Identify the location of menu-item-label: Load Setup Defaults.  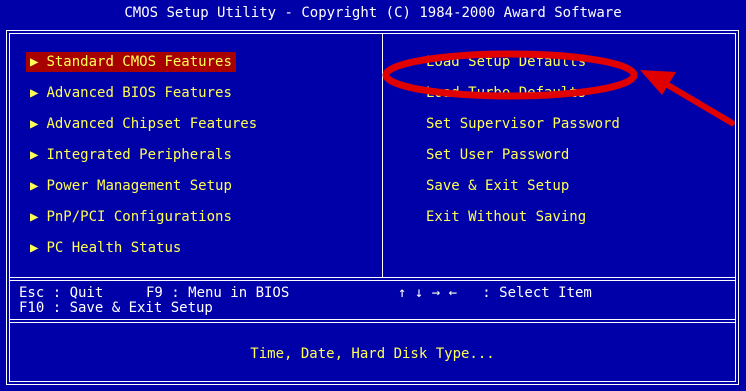
(506, 62).